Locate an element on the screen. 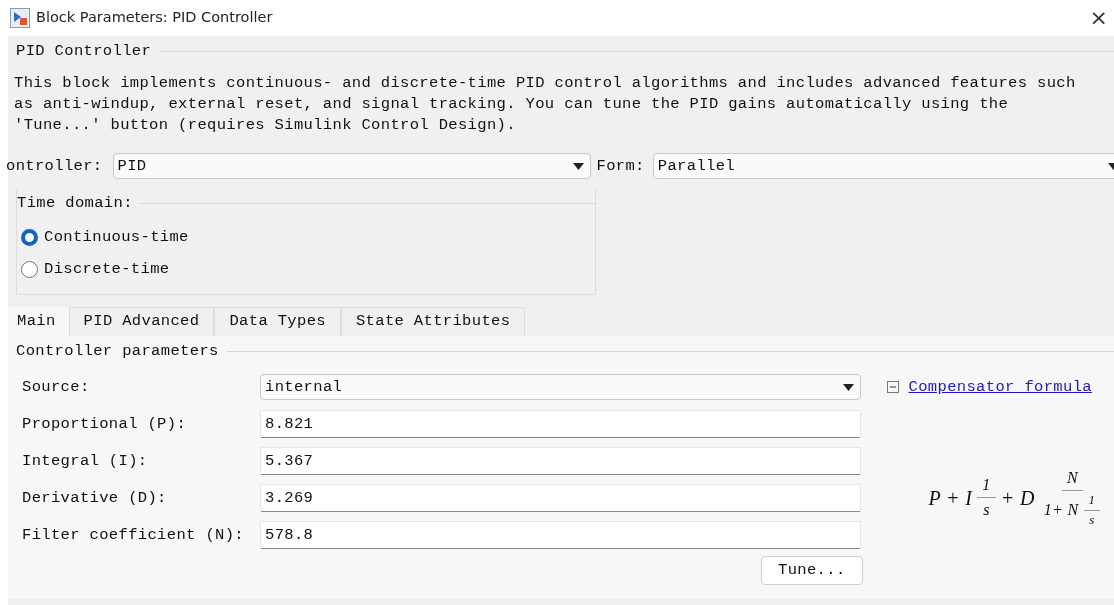 The height and width of the screenshot is (605, 1114). controller-dropdown: PID is located at coordinates (351, 166).